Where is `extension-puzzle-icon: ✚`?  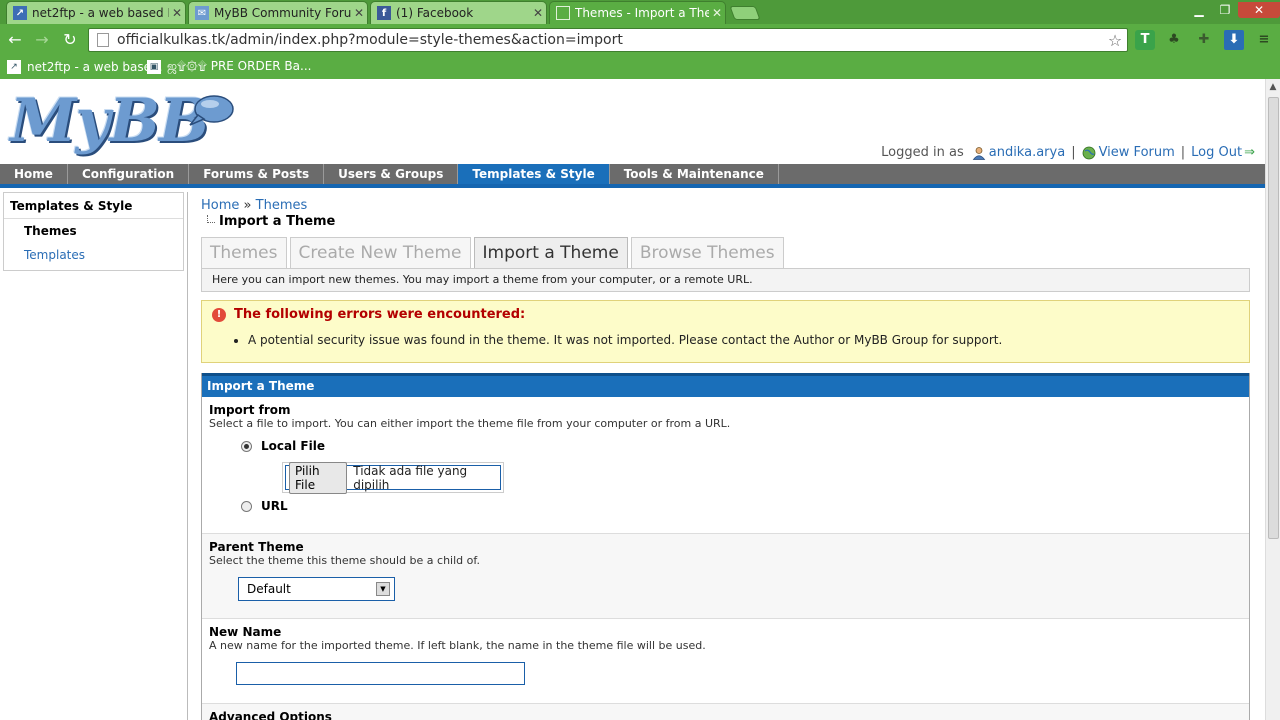
extension-puzzle-icon: ✚ is located at coordinates (1204, 40).